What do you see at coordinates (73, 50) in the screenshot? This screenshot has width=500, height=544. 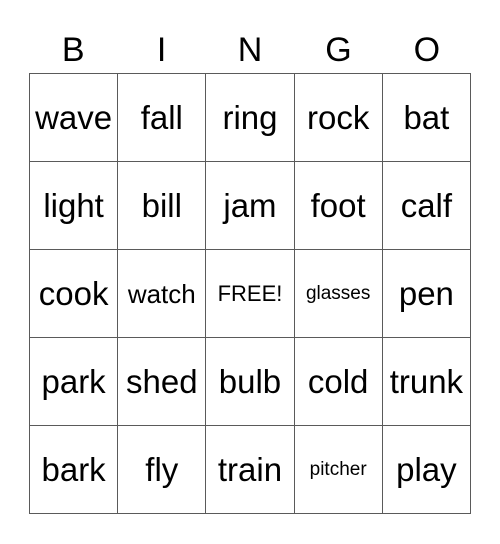 I see `header-letter-b: B` at bounding box center [73, 50].